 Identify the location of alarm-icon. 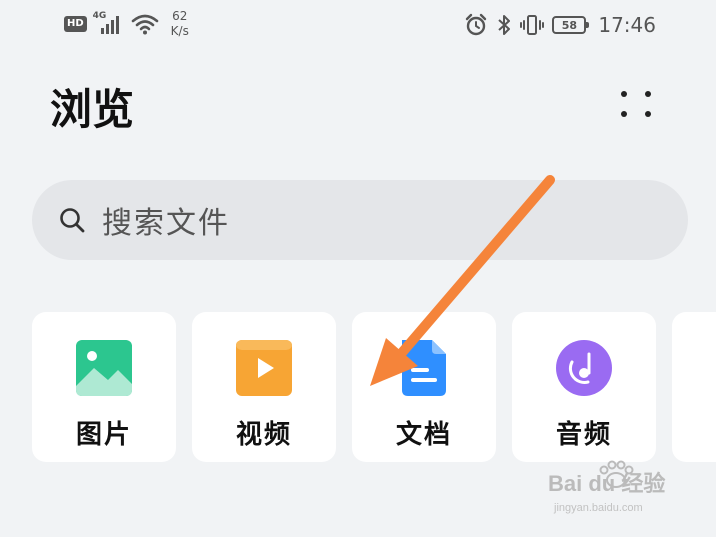
(476, 24).